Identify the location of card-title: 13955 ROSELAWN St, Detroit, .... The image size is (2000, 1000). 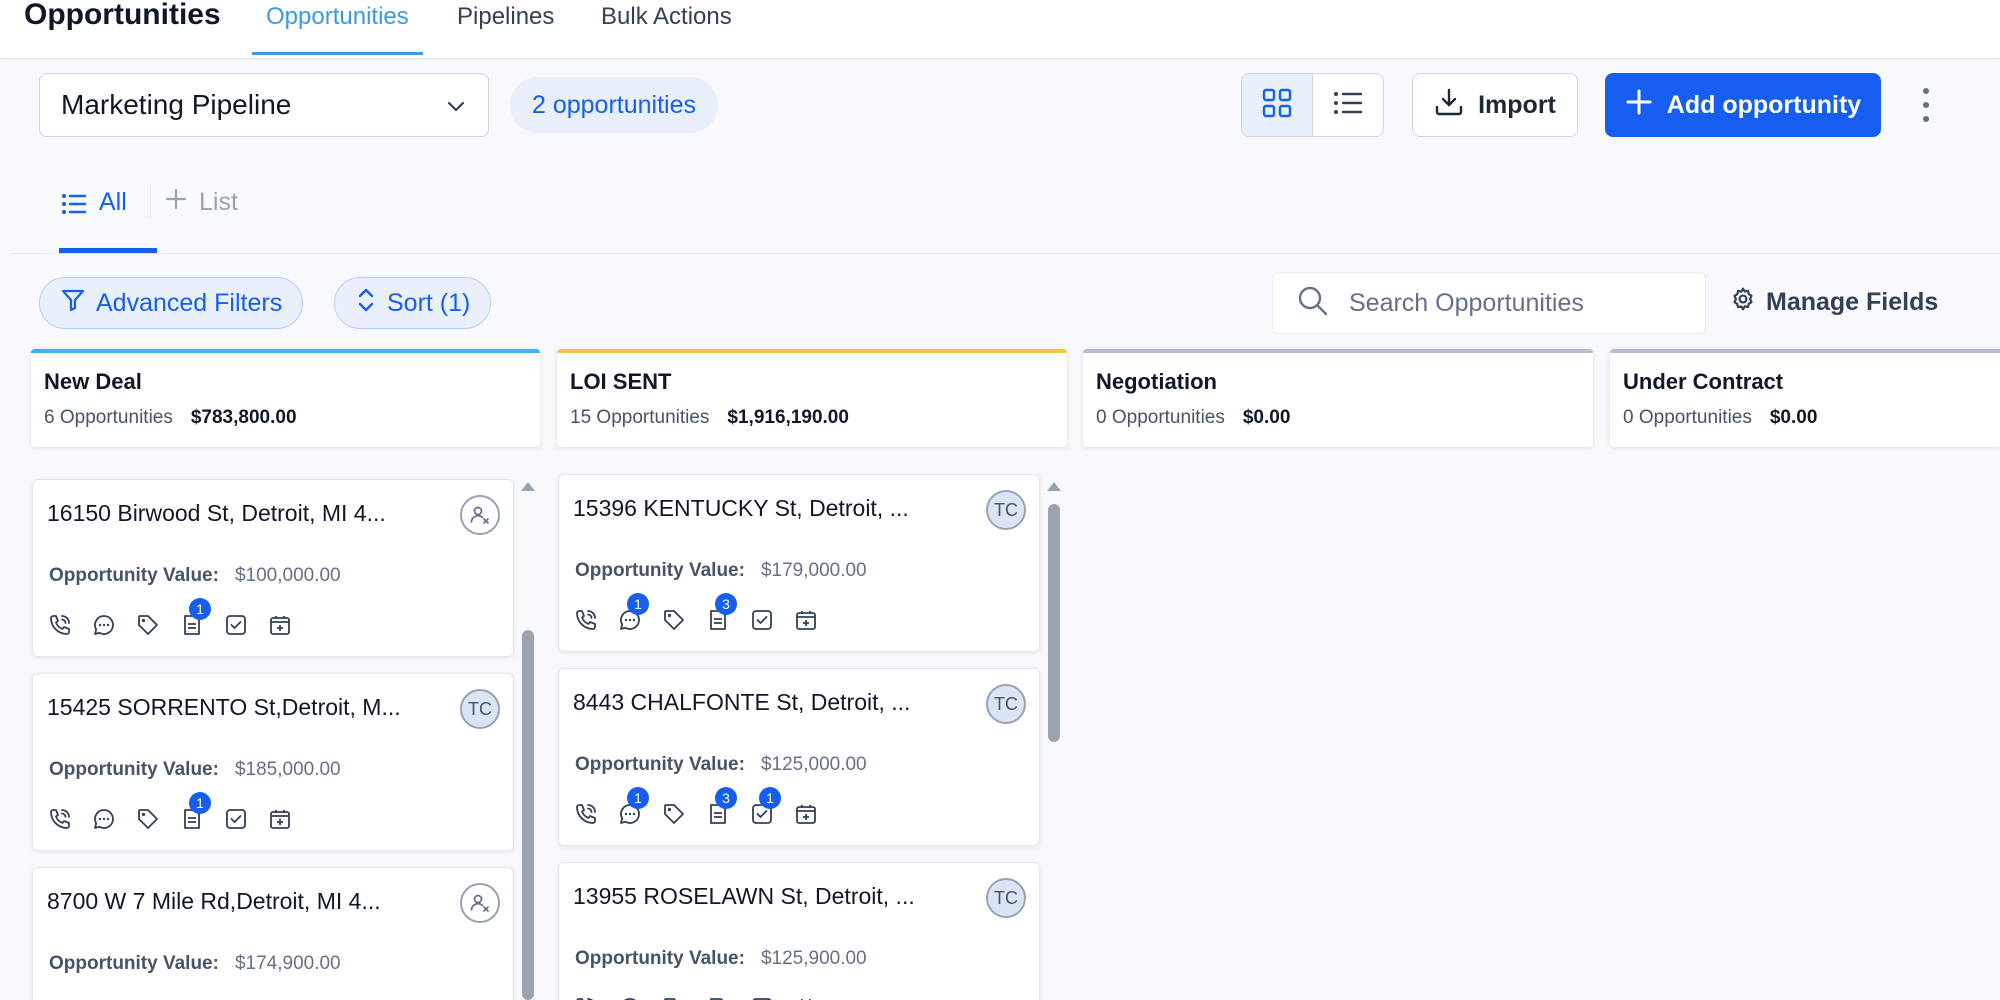
(744, 896).